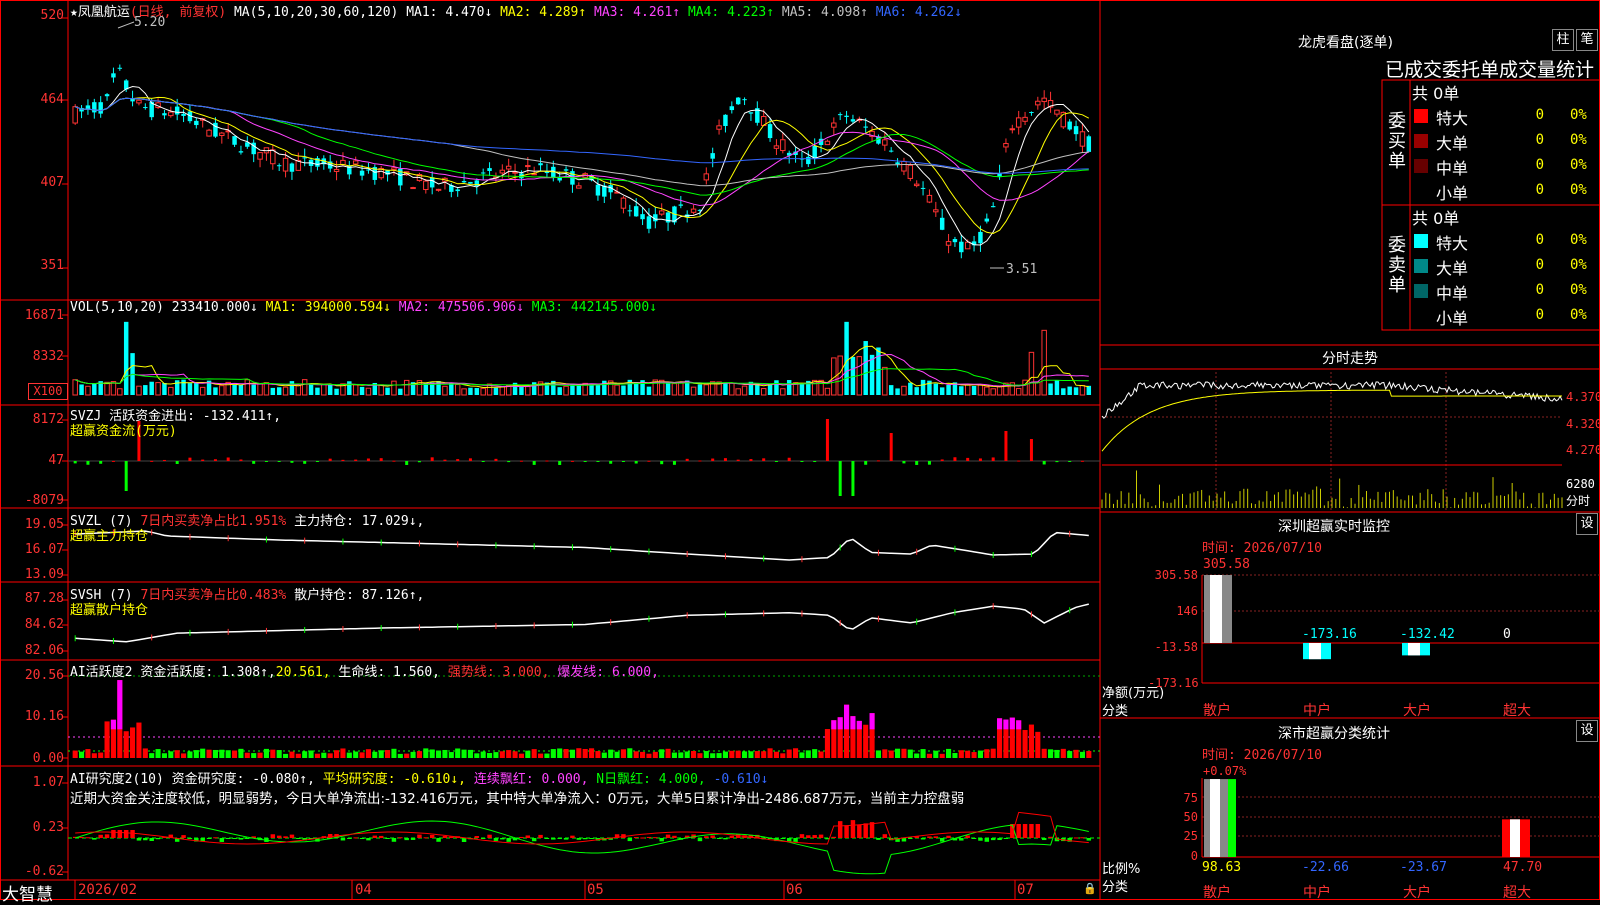 This screenshot has width=1600, height=905. Describe the element at coordinates (1217, 711) in the screenshot. I see `sz-monitor-cat-0: 散户` at that location.